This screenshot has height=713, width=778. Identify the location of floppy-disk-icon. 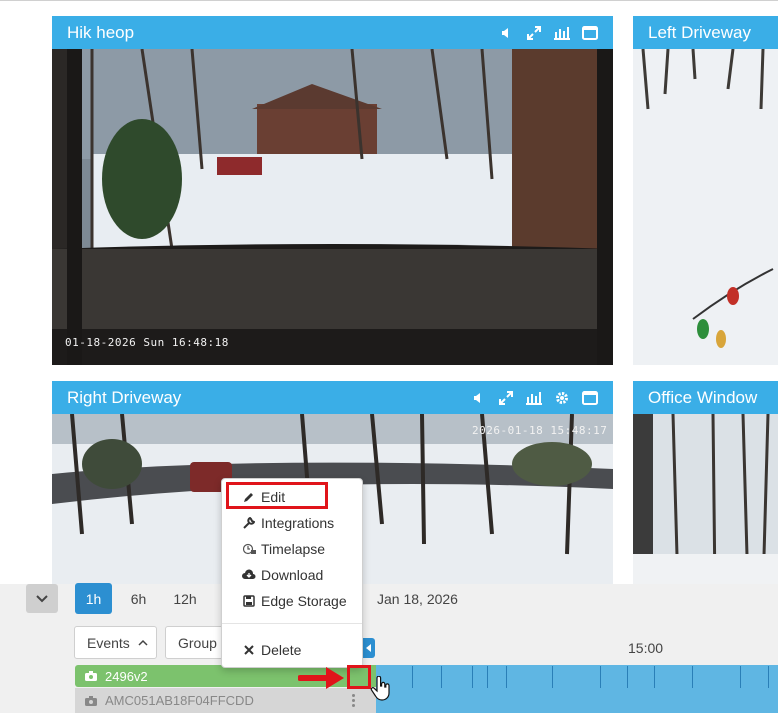
(249, 601).